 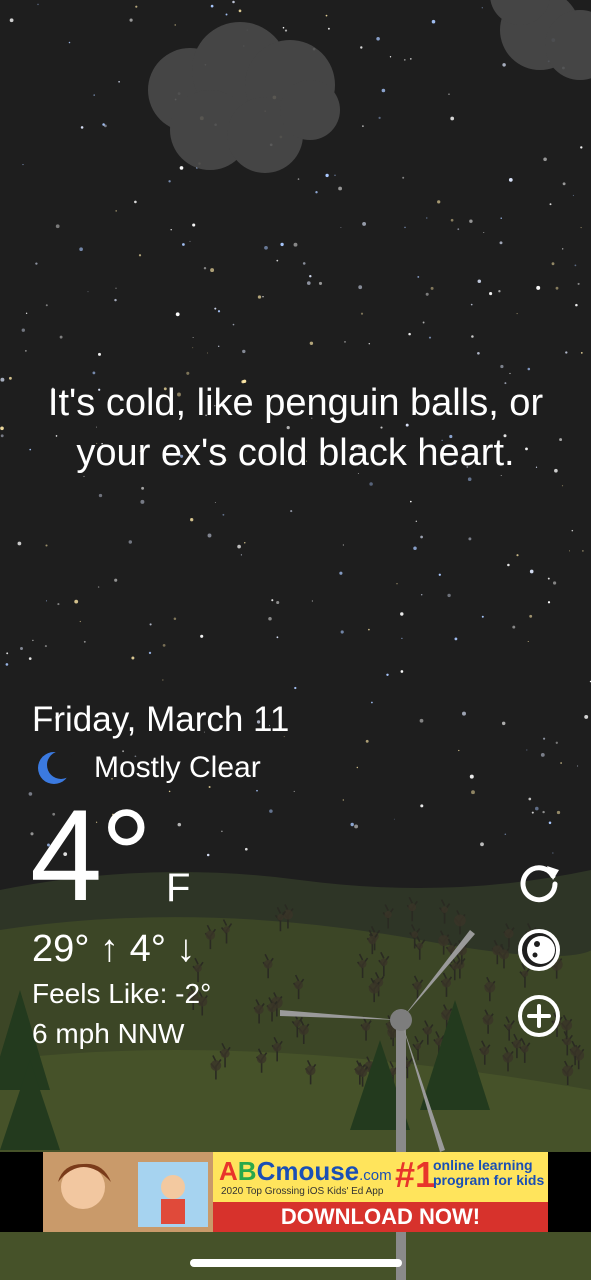 I want to click on refresh-button, so click(x=539, y=882).